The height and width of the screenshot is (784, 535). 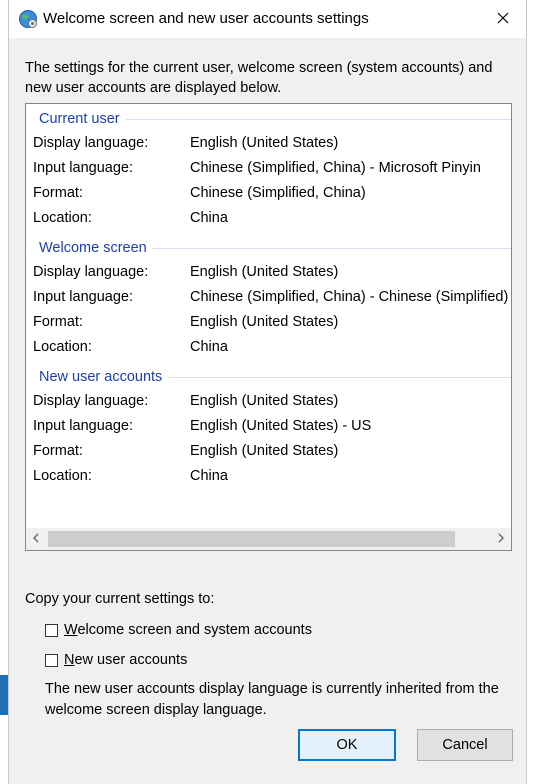 What do you see at coordinates (278, 193) in the screenshot?
I see `setting-value: Chinese (Simplified, China)` at bounding box center [278, 193].